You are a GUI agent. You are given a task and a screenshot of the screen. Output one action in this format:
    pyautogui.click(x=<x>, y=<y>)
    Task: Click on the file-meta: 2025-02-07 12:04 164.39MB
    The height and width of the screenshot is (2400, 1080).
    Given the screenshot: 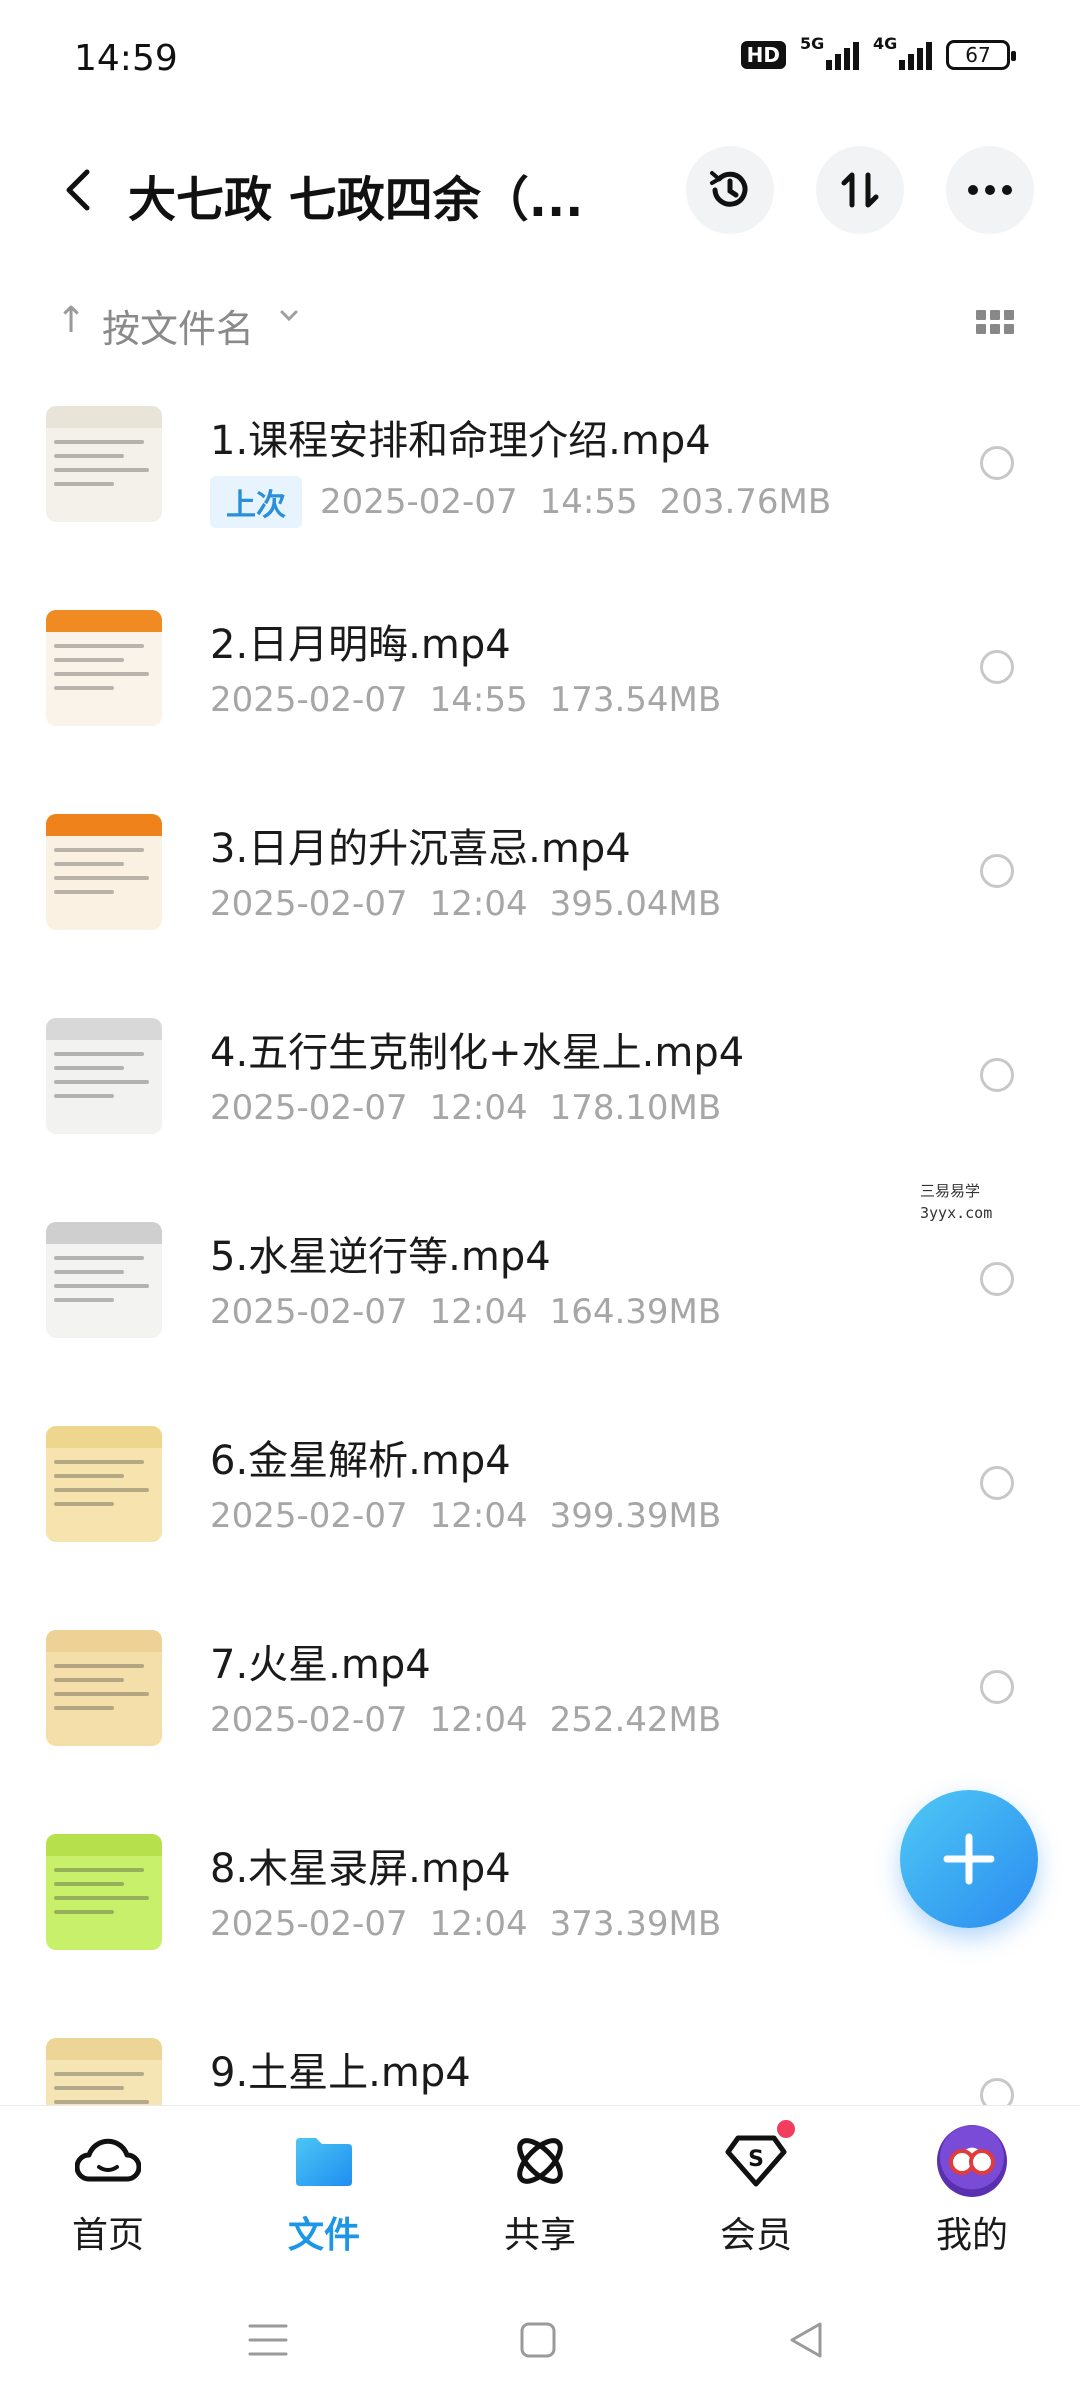 What is the action you would take?
    pyautogui.click(x=465, y=1312)
    